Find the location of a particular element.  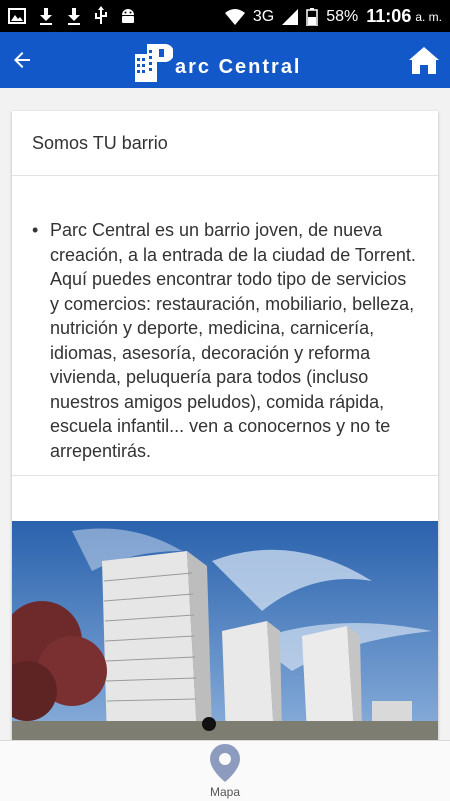

app-bar: arc Central is located at coordinates (225, 60).